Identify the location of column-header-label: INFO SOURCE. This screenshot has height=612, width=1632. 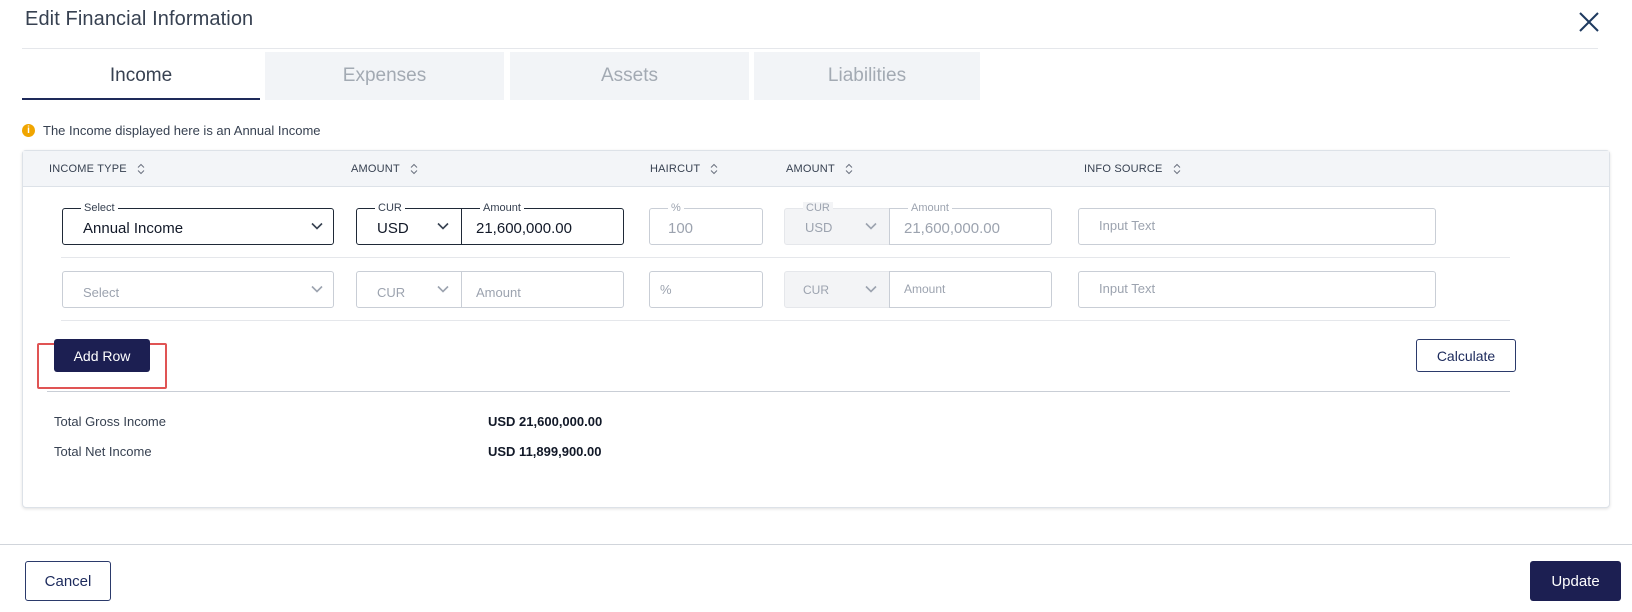
(1123, 169).